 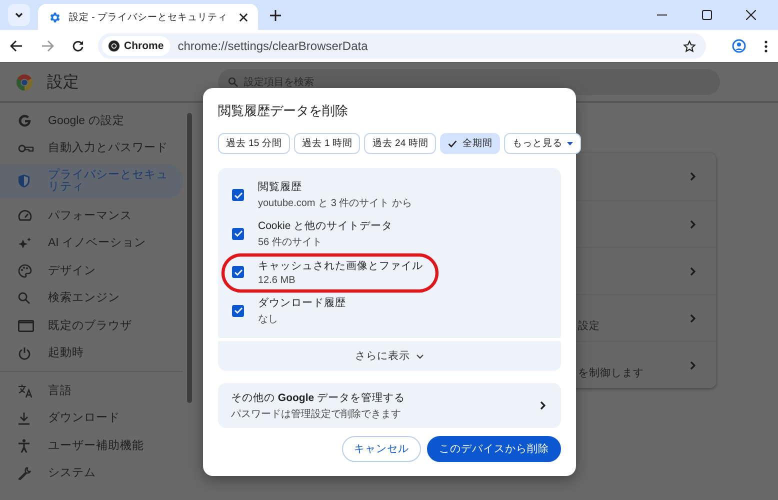 I want to click on option-title: キャッシュされた画像とファイル, so click(x=340, y=265).